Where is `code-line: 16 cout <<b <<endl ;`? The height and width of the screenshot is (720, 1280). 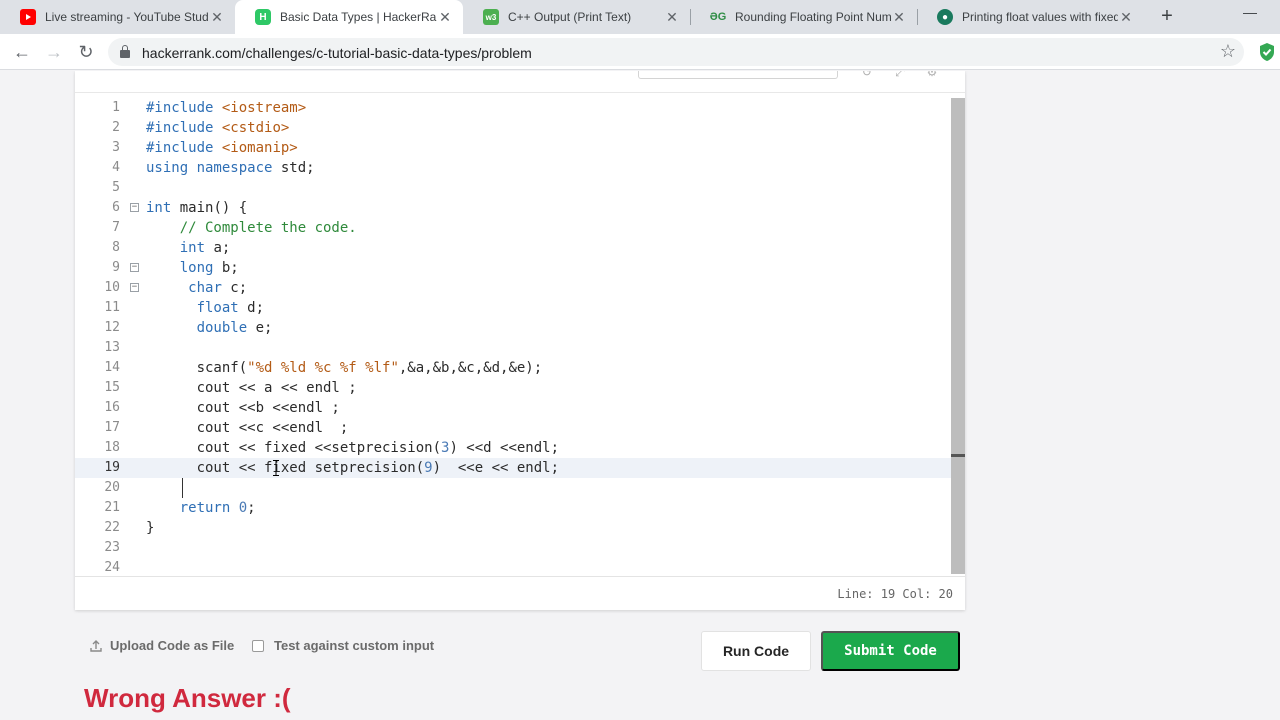 code-line: 16 cout <<b <<endl ; is located at coordinates (513, 408).